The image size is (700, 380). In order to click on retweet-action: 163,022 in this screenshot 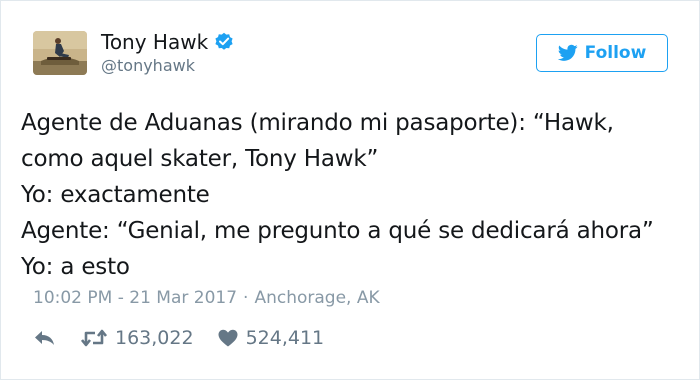, I will do `click(137, 338)`.